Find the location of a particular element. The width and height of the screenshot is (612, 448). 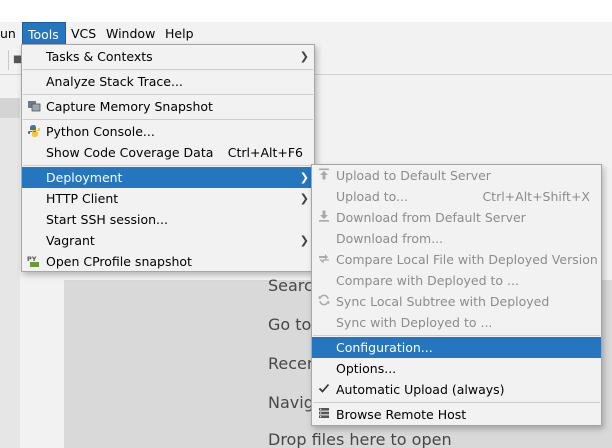

menu-vcs: VCS is located at coordinates (83, 33).